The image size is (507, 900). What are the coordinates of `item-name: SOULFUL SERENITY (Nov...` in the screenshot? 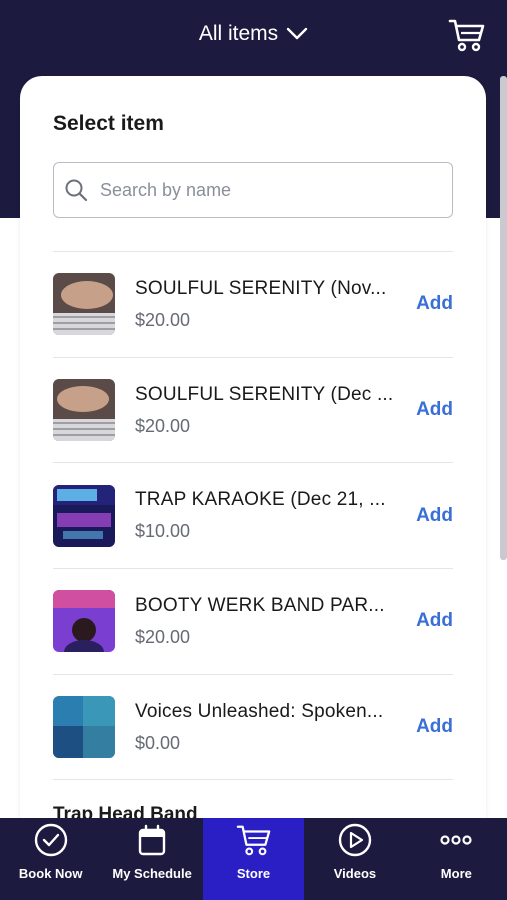 It's located at (261, 288).